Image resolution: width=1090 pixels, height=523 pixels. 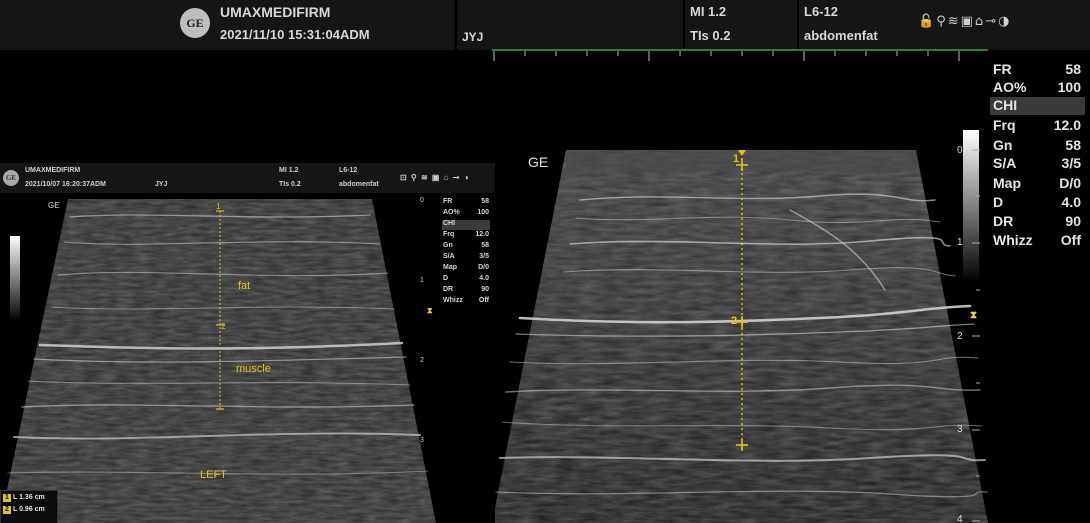 What do you see at coordinates (710, 35) in the screenshot?
I see `thermal-index: TIs 0.2` at bounding box center [710, 35].